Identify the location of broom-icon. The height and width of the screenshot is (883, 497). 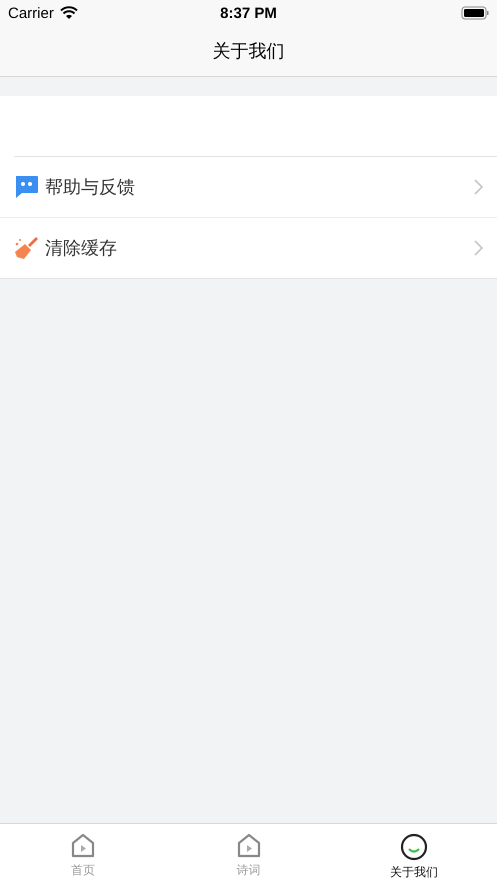
(26, 248).